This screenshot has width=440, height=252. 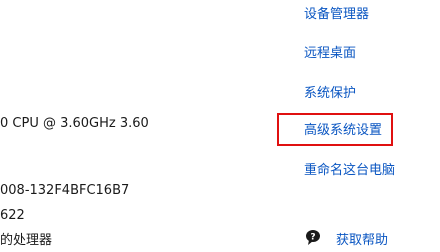 I want to click on get-help-label: 获取帮助, so click(x=362, y=240).